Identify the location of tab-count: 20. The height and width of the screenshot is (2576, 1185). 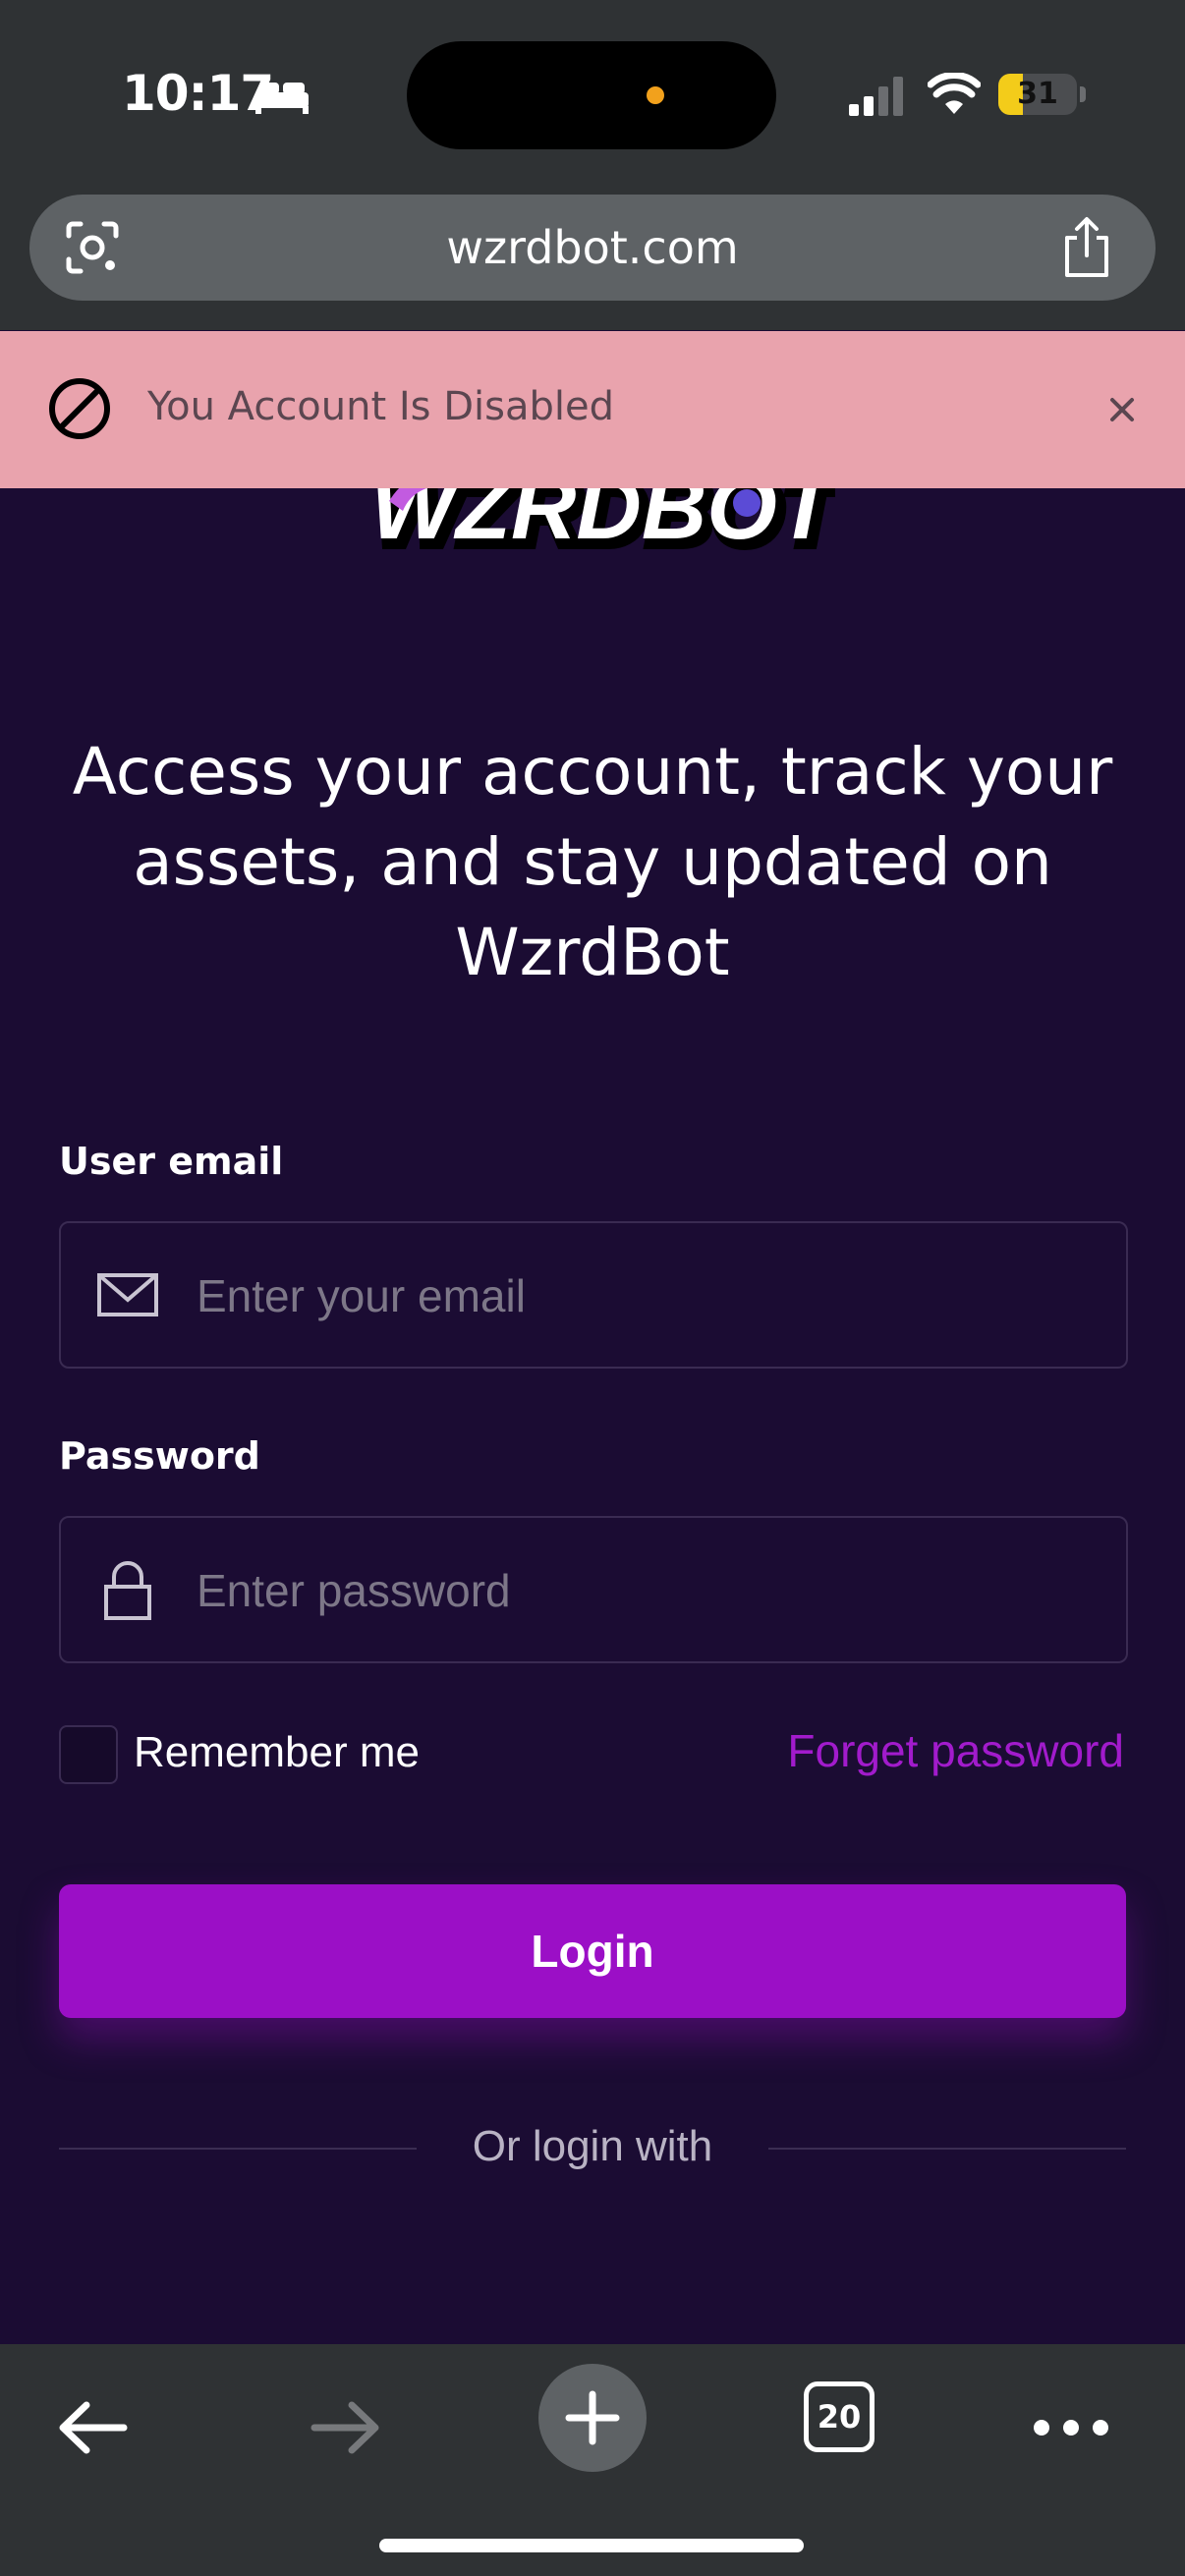
(840, 2417).